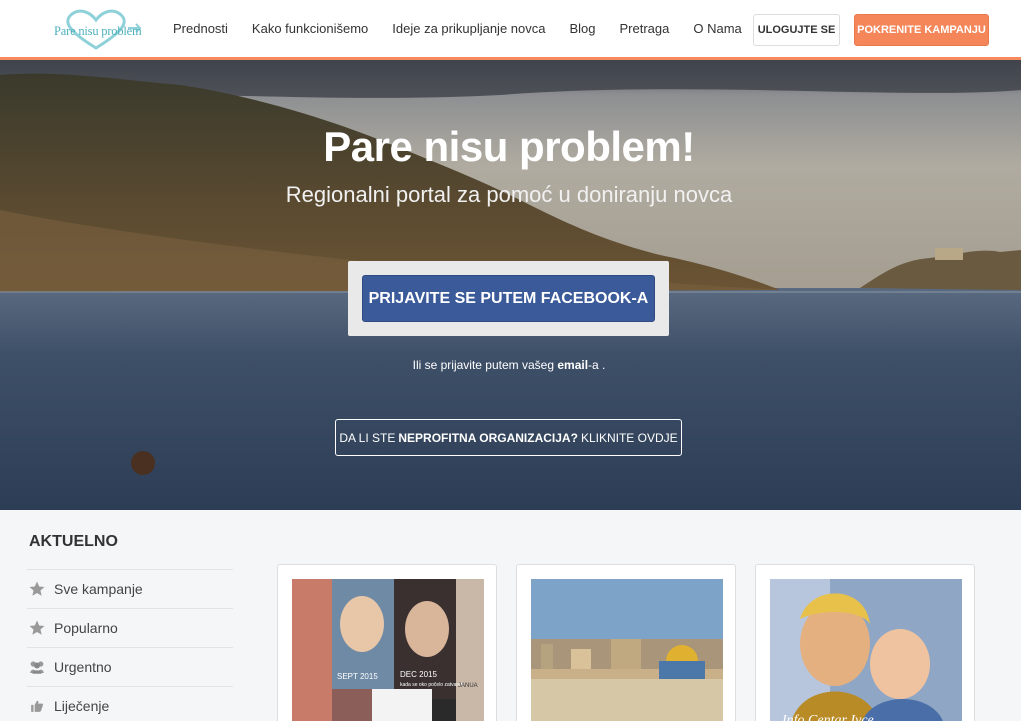 This screenshot has width=1021, height=721. Describe the element at coordinates (488, 437) in the screenshot. I see `nonprofit-bold: NEPROFITNA ORGANIZACIJA?` at that location.